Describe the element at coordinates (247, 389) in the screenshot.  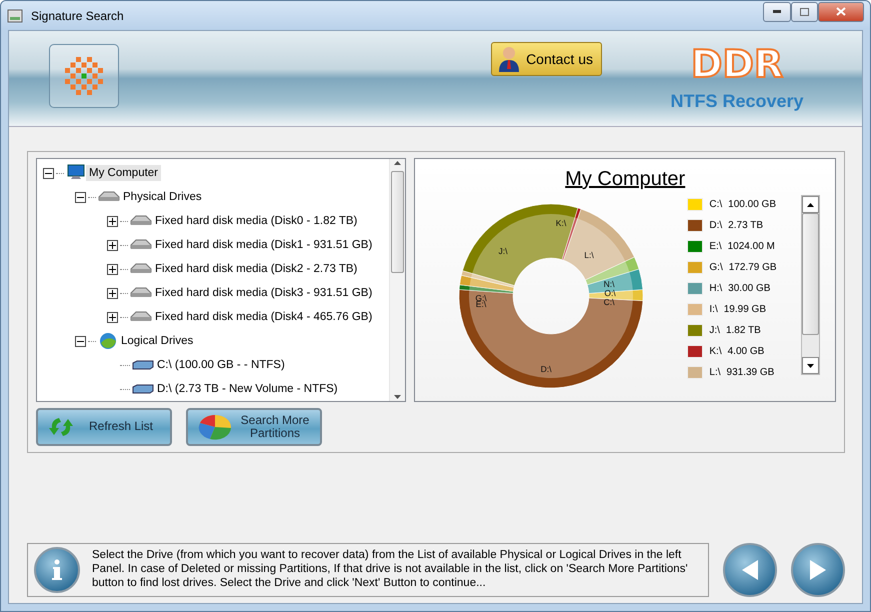
I see `tree-item: D:\ (2.73 TB - New Volume - NTFS)` at that location.